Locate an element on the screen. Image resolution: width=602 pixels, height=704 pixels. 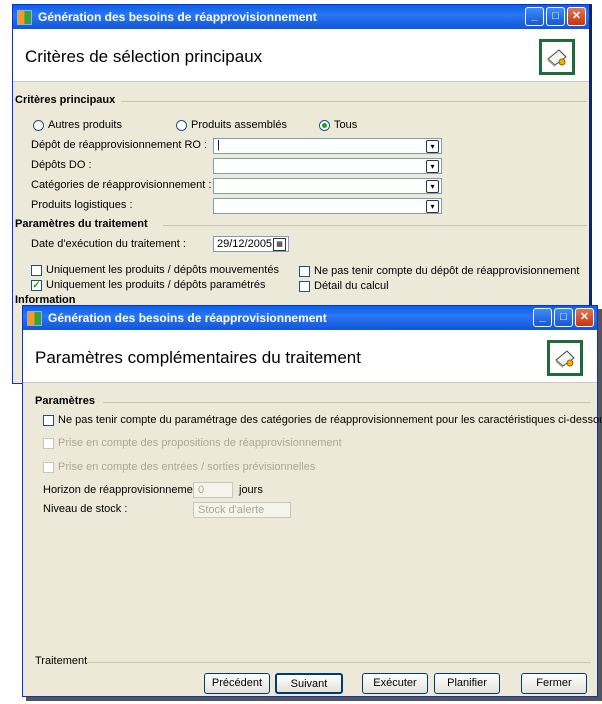
close-dialog-button: Fermer is located at coordinates (554, 683).